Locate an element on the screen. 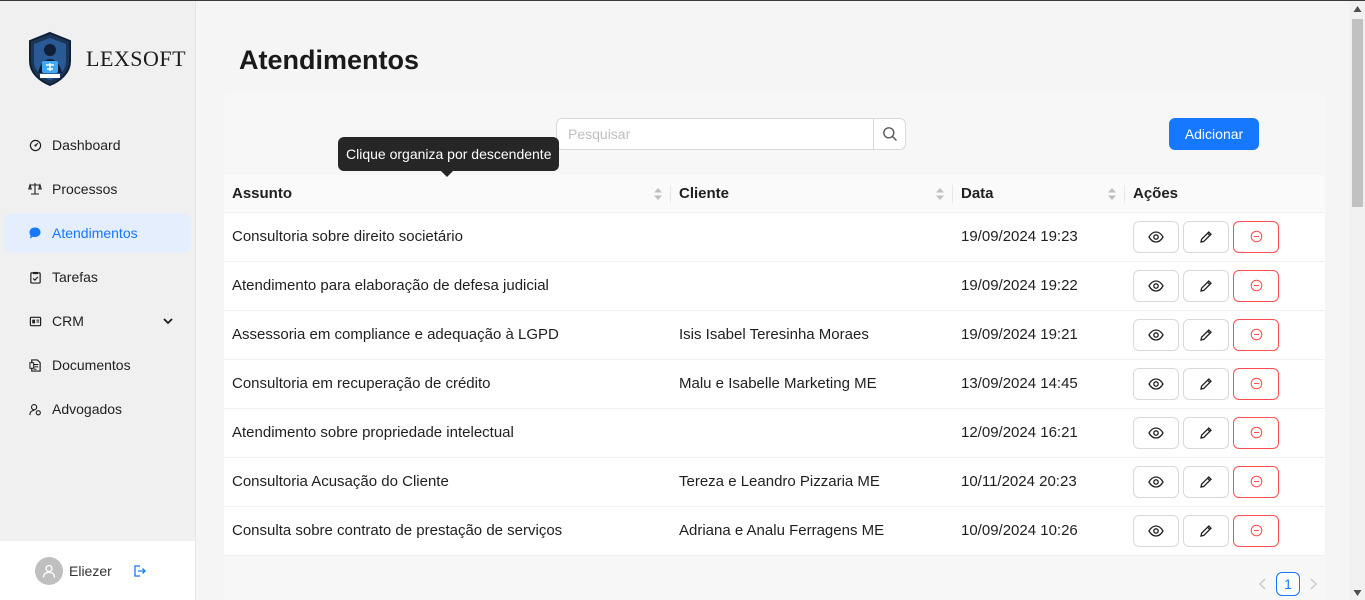 This screenshot has height=600, width=1365. search-input is located at coordinates (715, 134).